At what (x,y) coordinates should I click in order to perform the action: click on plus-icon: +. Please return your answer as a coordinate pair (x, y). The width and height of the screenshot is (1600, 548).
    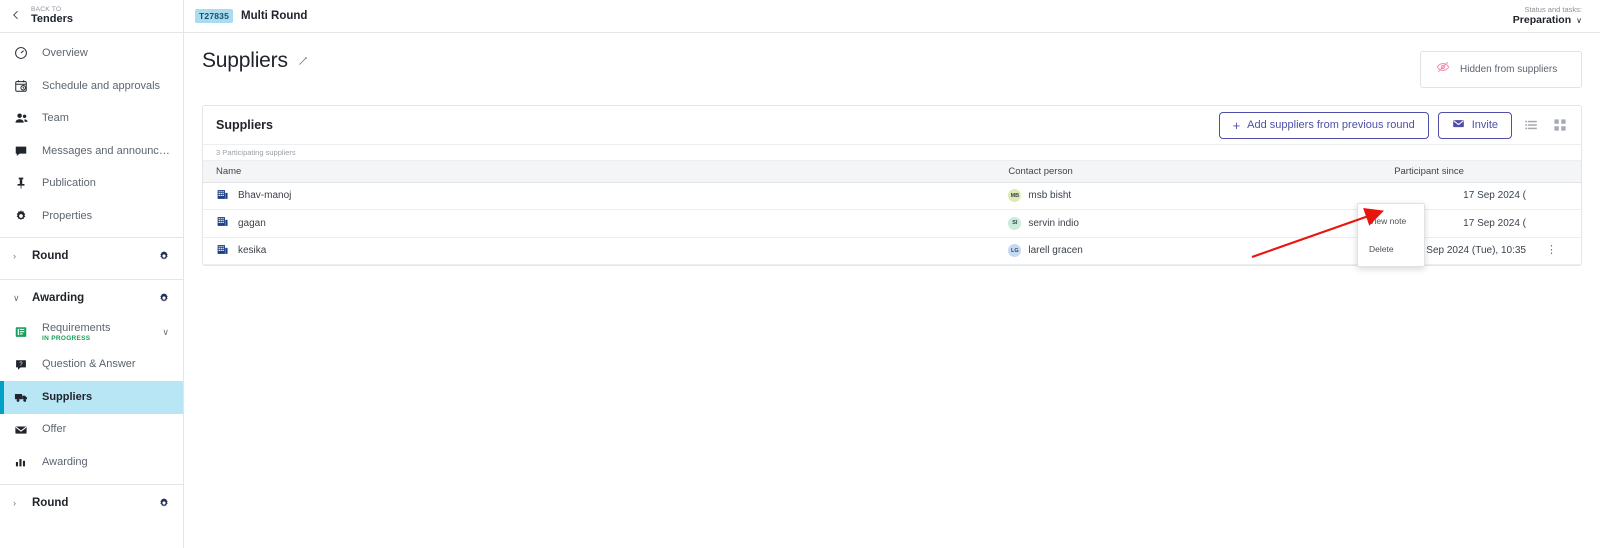
    Looking at the image, I should click on (1236, 125).